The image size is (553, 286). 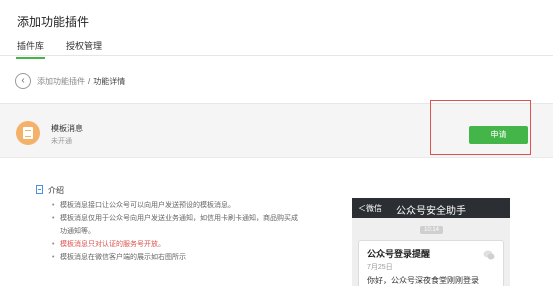 What do you see at coordinates (498, 135) in the screenshot?
I see `apply-button: 申请` at bounding box center [498, 135].